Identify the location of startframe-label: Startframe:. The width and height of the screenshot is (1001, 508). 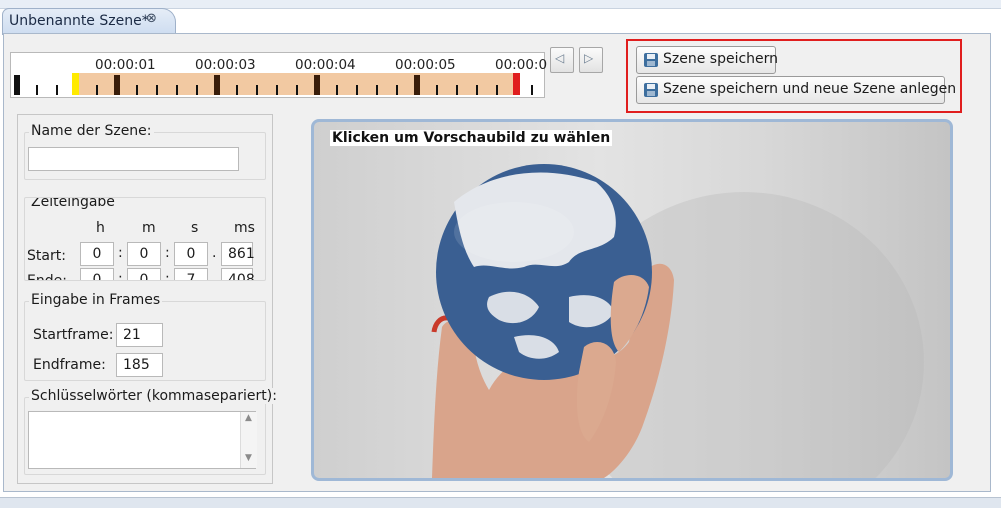
(73, 335).